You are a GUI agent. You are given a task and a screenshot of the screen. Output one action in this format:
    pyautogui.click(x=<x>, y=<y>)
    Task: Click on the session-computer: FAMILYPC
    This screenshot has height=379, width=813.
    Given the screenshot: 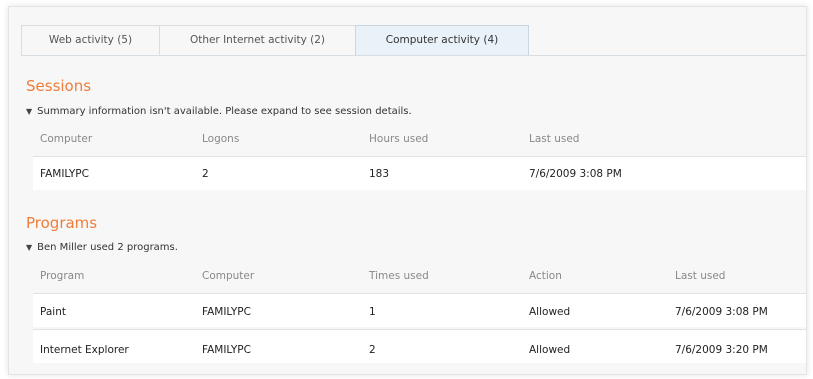 What is the action you would take?
    pyautogui.click(x=64, y=174)
    